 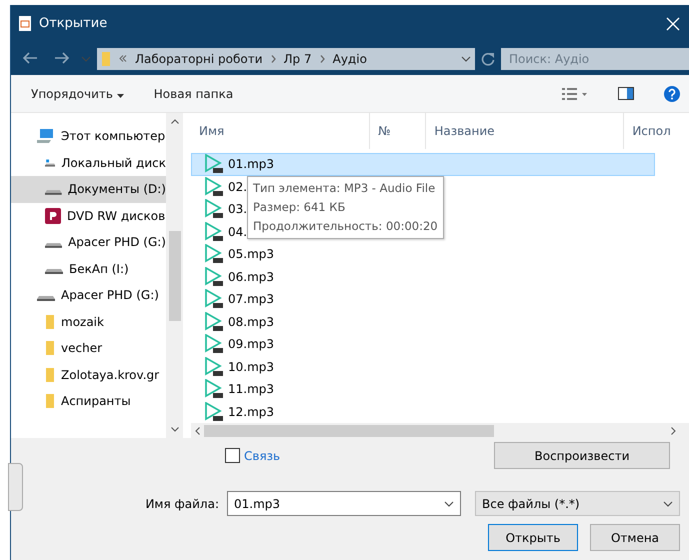 What do you see at coordinates (595, 59) in the screenshot?
I see `search-field: Поиск: Аудіо` at bounding box center [595, 59].